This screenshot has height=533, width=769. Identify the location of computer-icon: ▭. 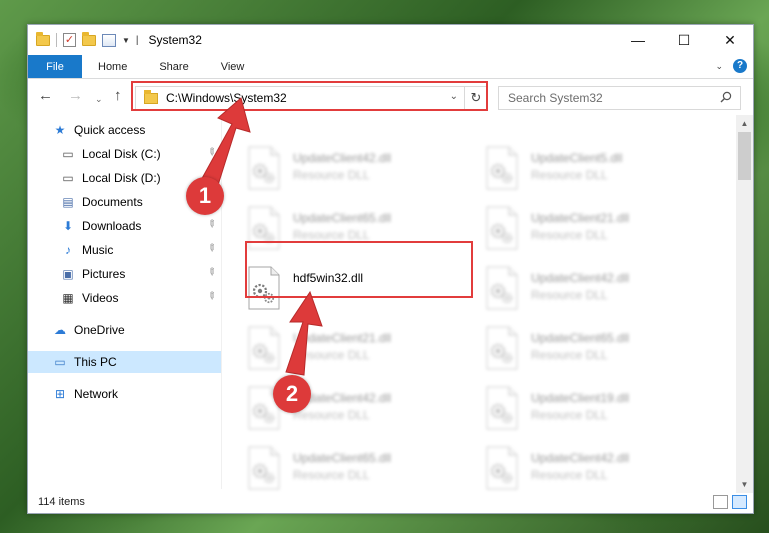
(60, 362).